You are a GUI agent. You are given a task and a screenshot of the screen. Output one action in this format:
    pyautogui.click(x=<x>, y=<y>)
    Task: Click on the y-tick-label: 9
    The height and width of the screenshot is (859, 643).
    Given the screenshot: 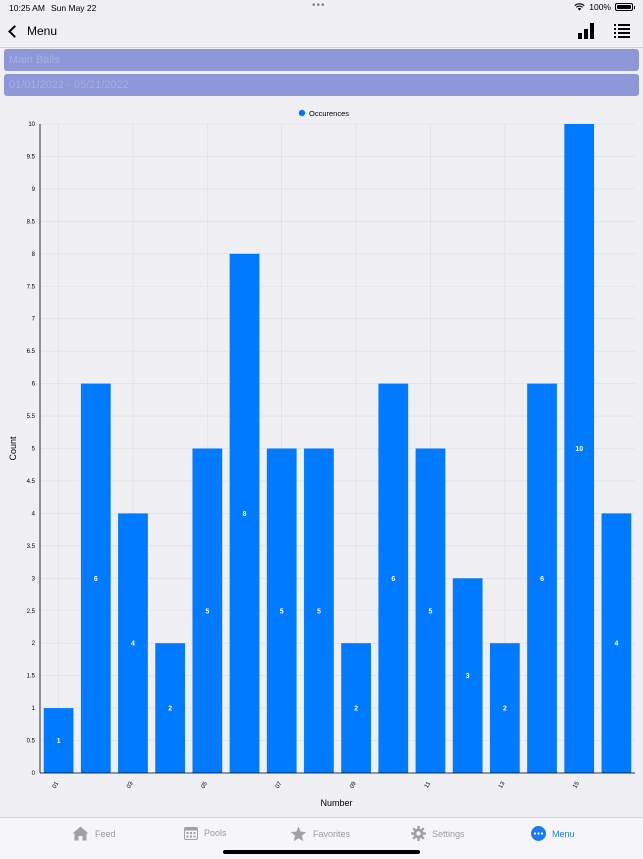 What is the action you would take?
    pyautogui.click(x=34, y=190)
    